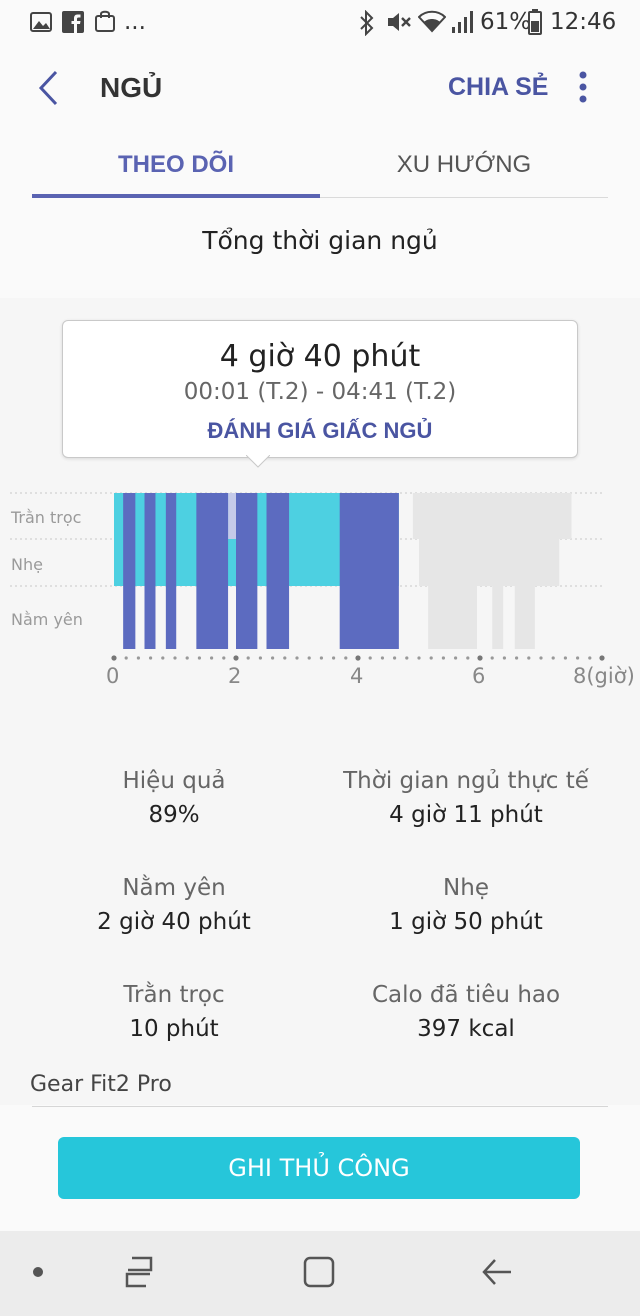  What do you see at coordinates (466, 815) in the screenshot?
I see `stat-actual-sleep-value: 4 giờ 11 phút` at bounding box center [466, 815].